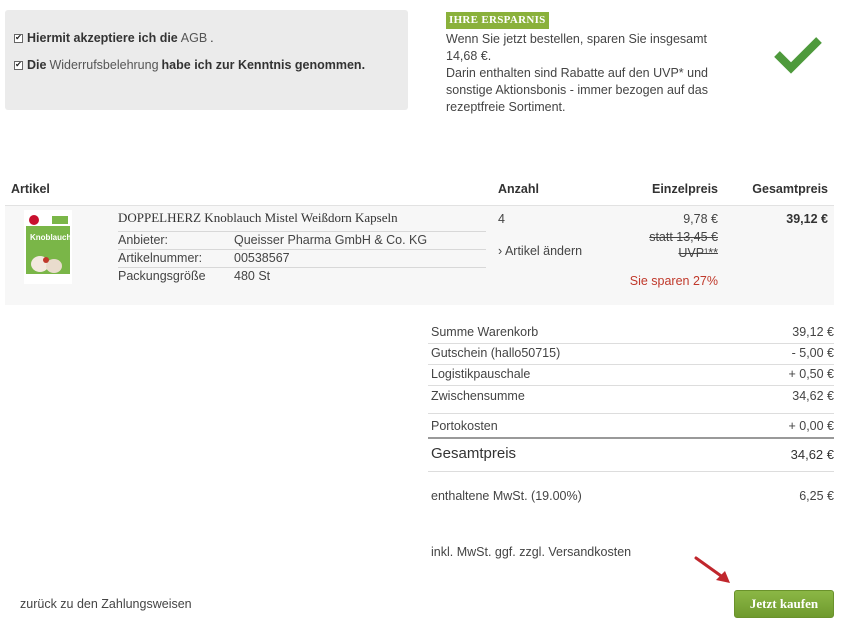 This screenshot has height=620, width=842. What do you see at coordinates (497, 20) in the screenshot?
I see `savings-tag: IHRE ERSPARNIS` at bounding box center [497, 20].